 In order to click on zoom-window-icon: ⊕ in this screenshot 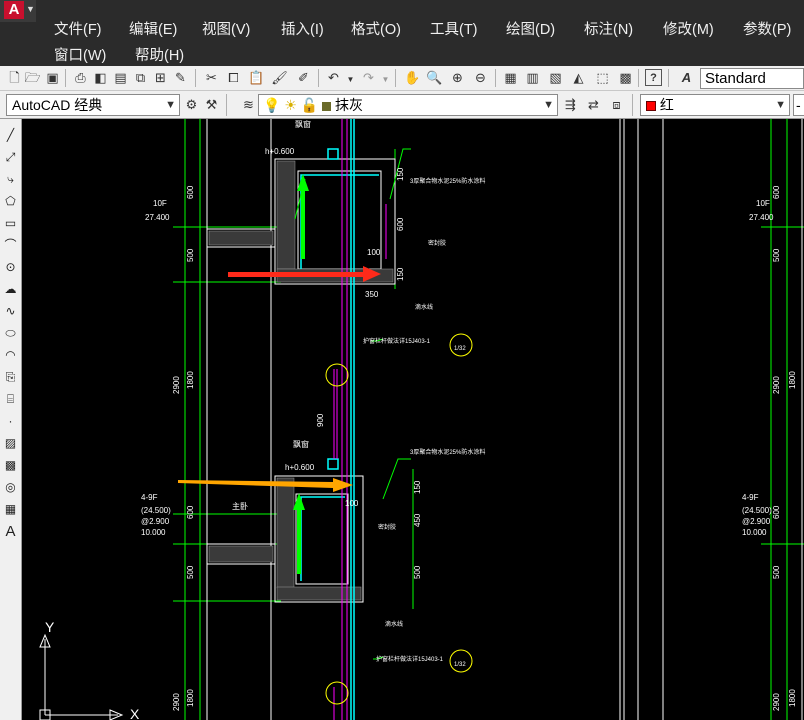, I will do `click(457, 77)`.